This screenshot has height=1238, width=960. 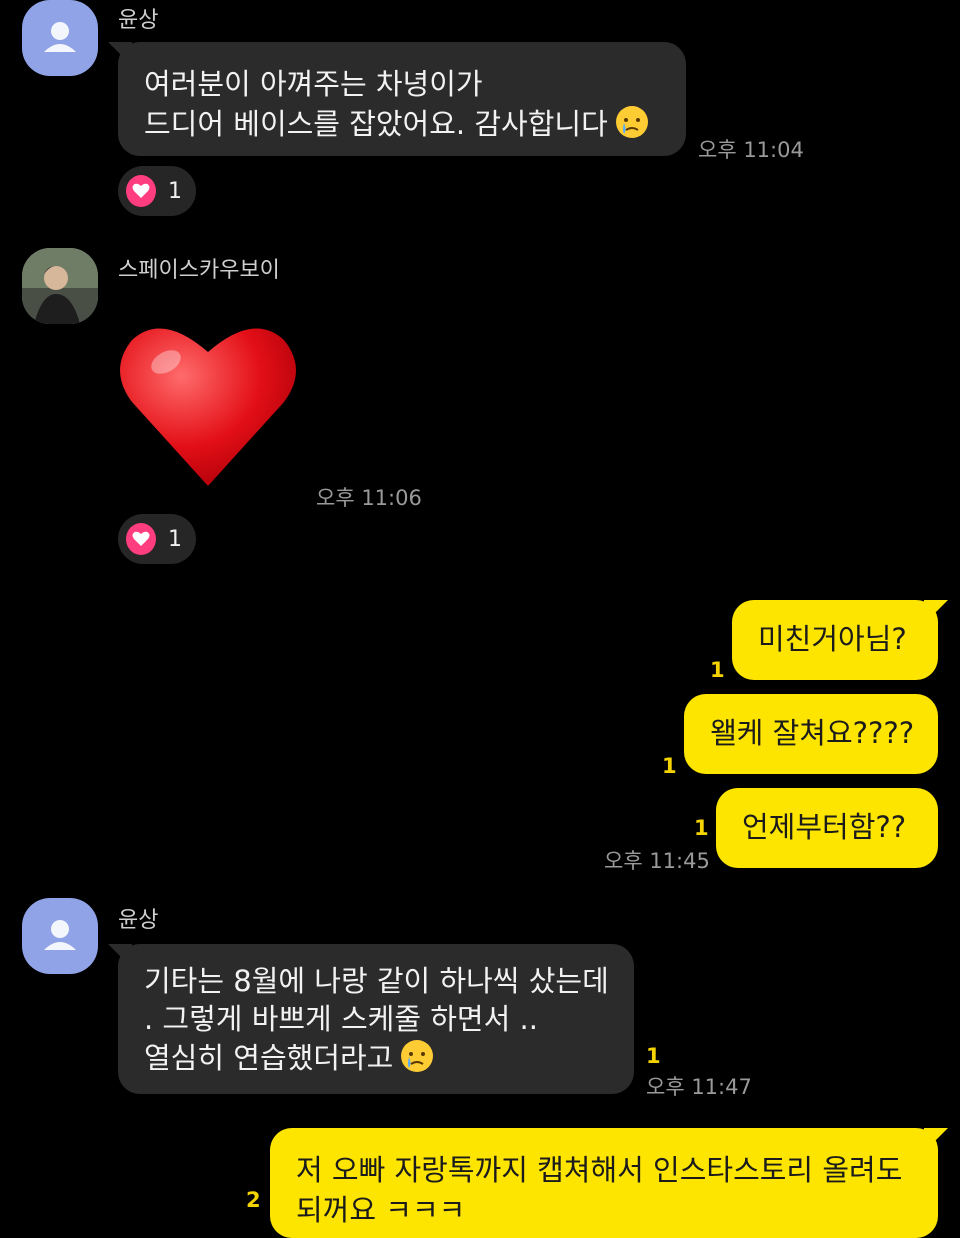 I want to click on message-text: 언제부터함??, so click(x=824, y=827).